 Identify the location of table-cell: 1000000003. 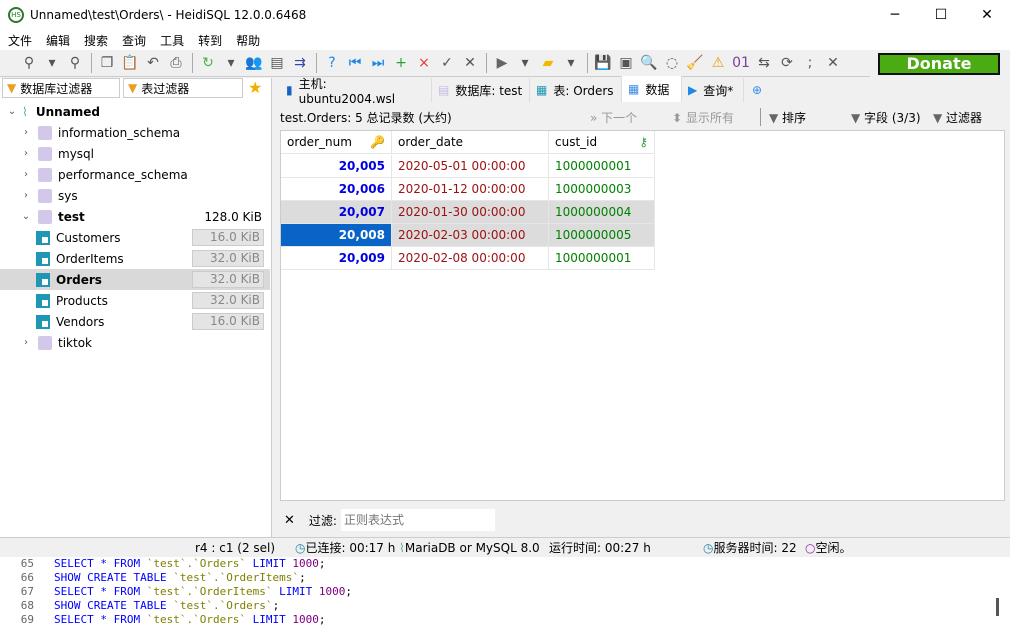
(602, 189).